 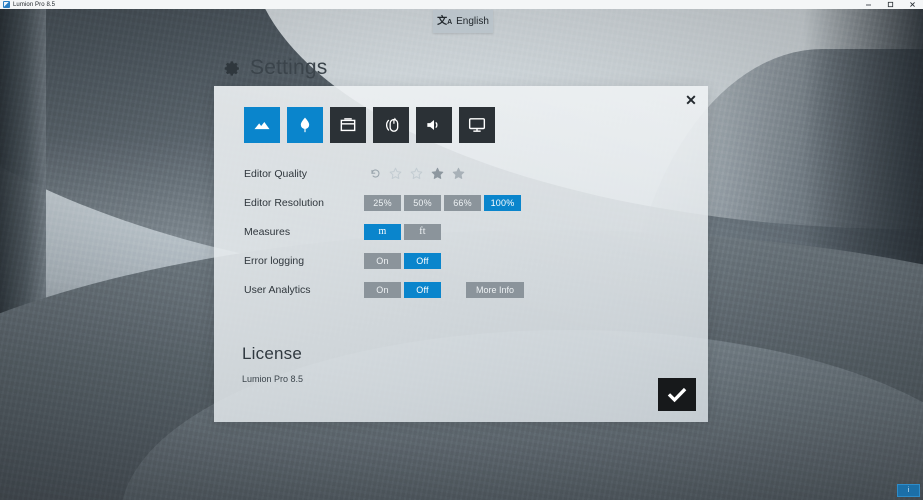 What do you see at coordinates (462, 202) in the screenshot?
I see `resolution-option-66: 66%` at bounding box center [462, 202].